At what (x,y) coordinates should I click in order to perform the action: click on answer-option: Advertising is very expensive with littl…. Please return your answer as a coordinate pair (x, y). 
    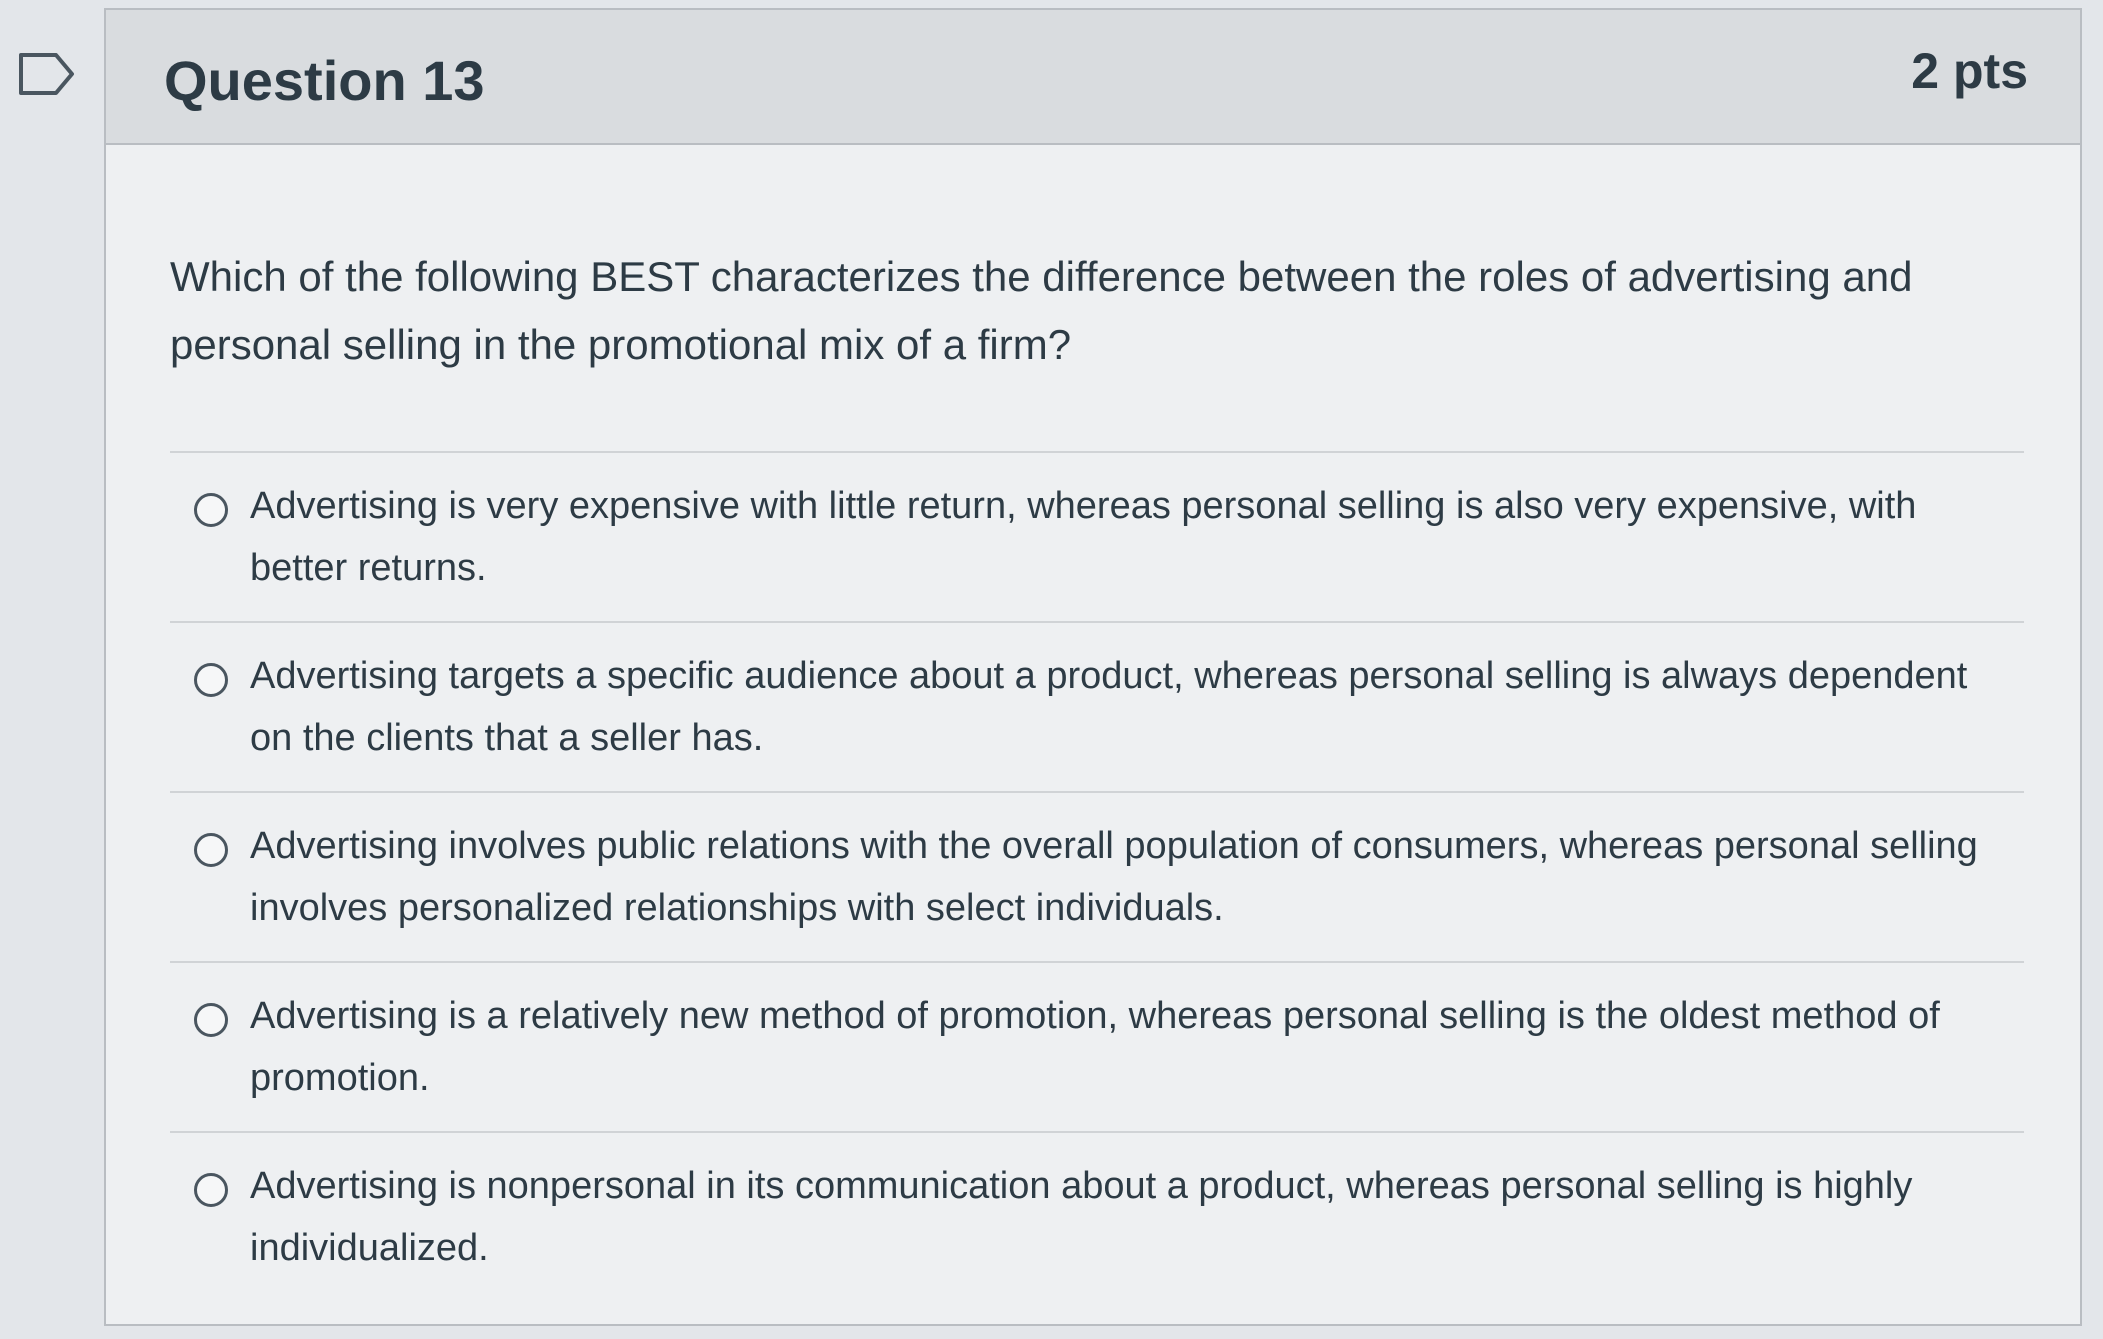
    Looking at the image, I should click on (1097, 538).